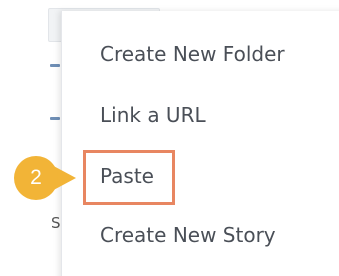 The image size is (339, 276). Describe the element at coordinates (129, 177) in the screenshot. I see `paste-highlight-box` at that location.